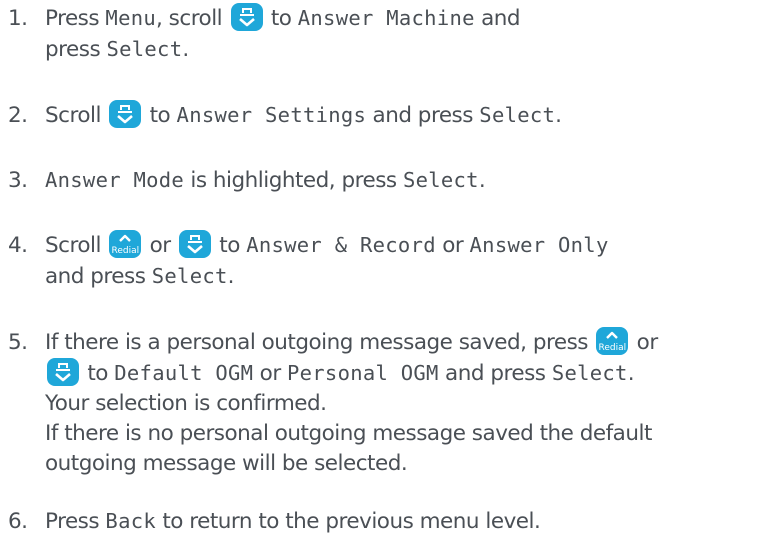  Describe the element at coordinates (192, 18) in the screenshot. I see `step-text: , scroll` at that location.